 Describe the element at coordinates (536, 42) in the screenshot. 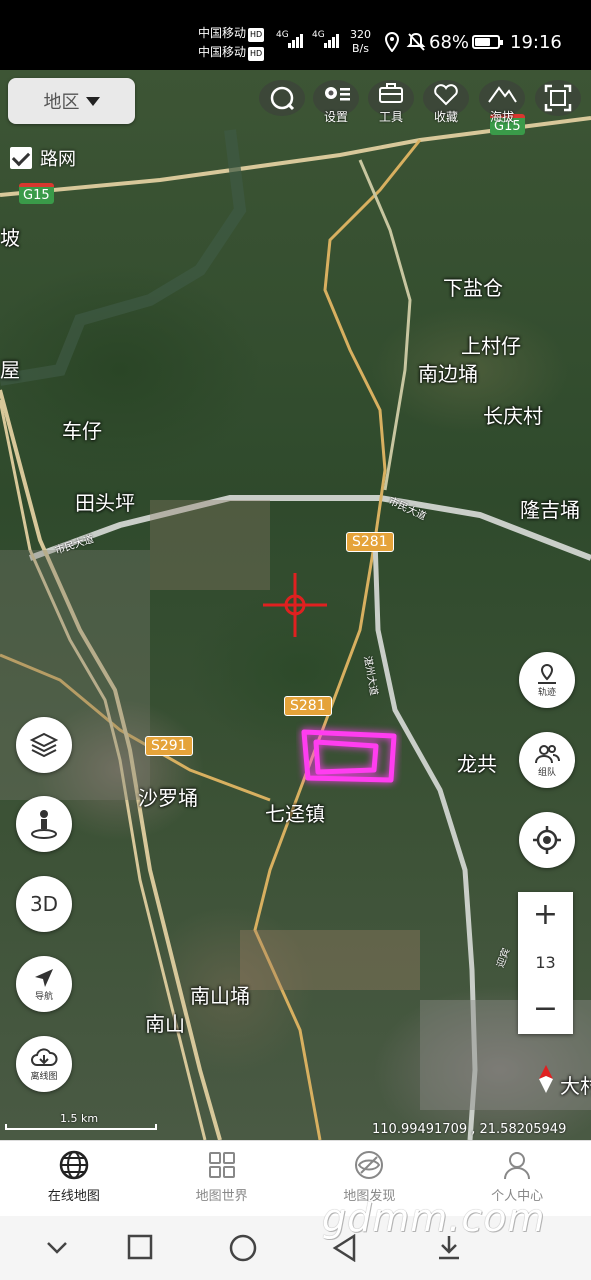

I see `clock: 19:16` at that location.